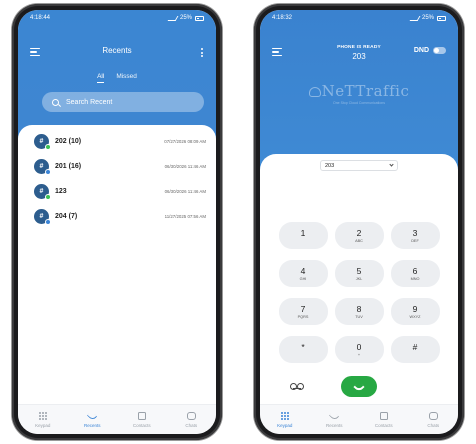 Image resolution: width=476 pixels, height=444 pixels. I want to click on key-5: 5 JKL, so click(359, 273).